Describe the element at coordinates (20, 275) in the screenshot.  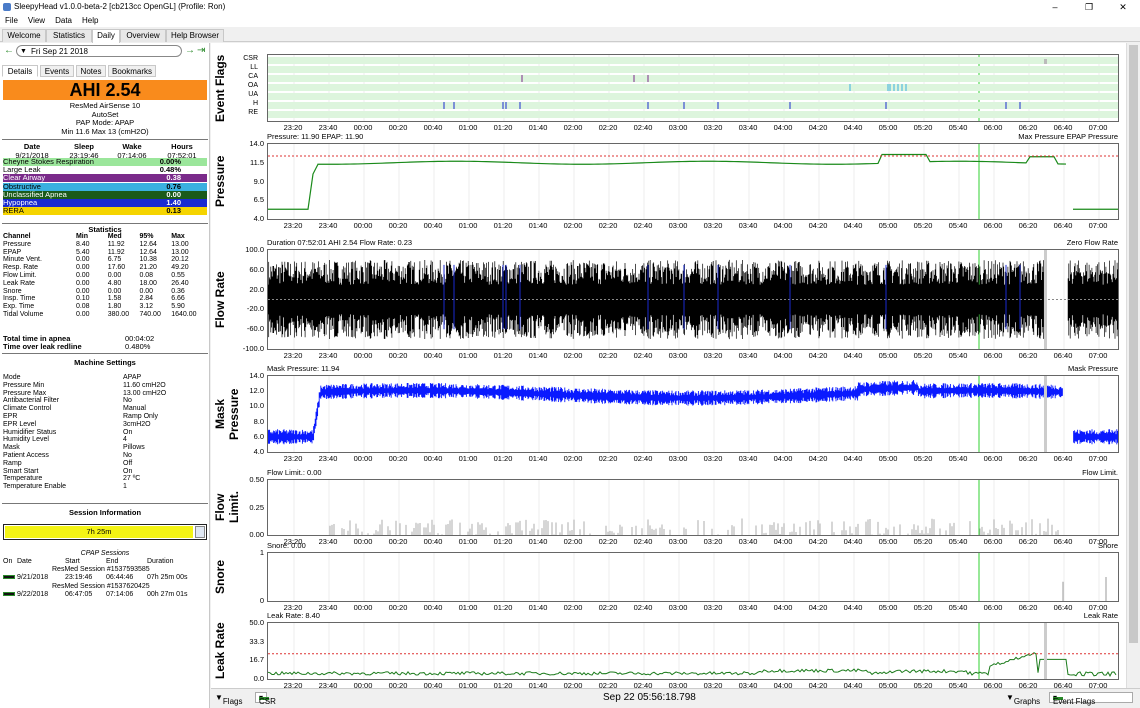
I see `stats-cell: Flow Limit.` at that location.